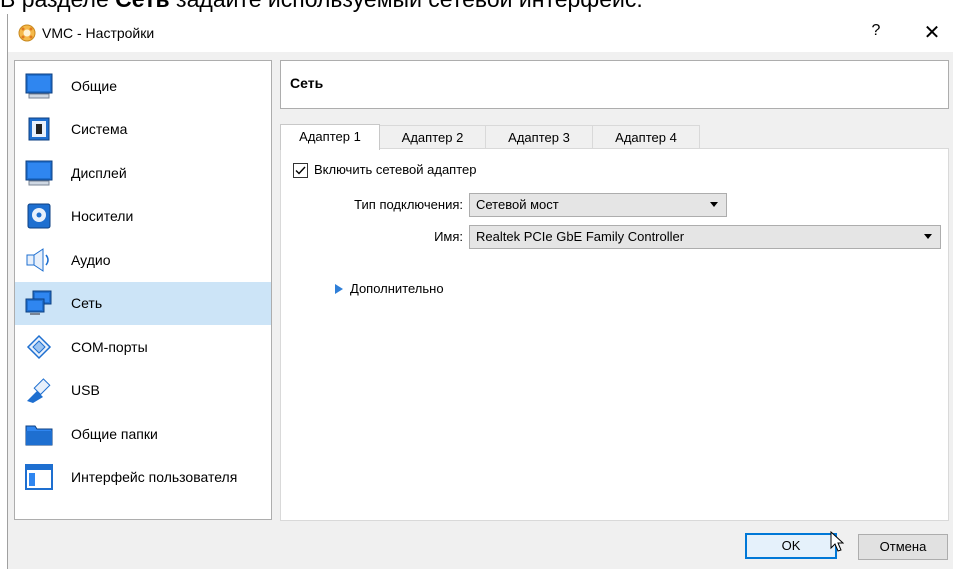 This screenshot has height=569, width=953. I want to click on sidebar-item-system: Система, so click(143, 129).